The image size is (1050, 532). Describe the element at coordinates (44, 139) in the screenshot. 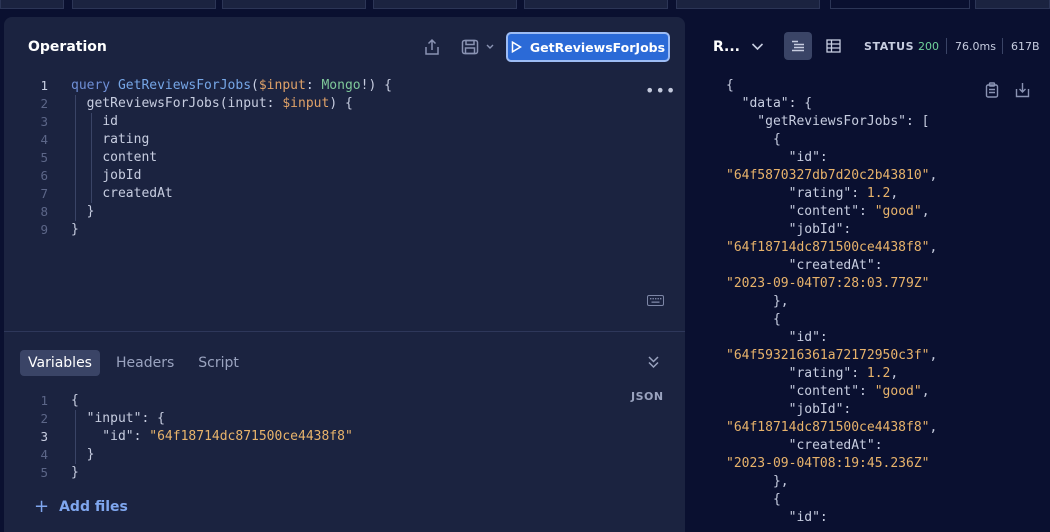

I see `line-number: 4` at that location.